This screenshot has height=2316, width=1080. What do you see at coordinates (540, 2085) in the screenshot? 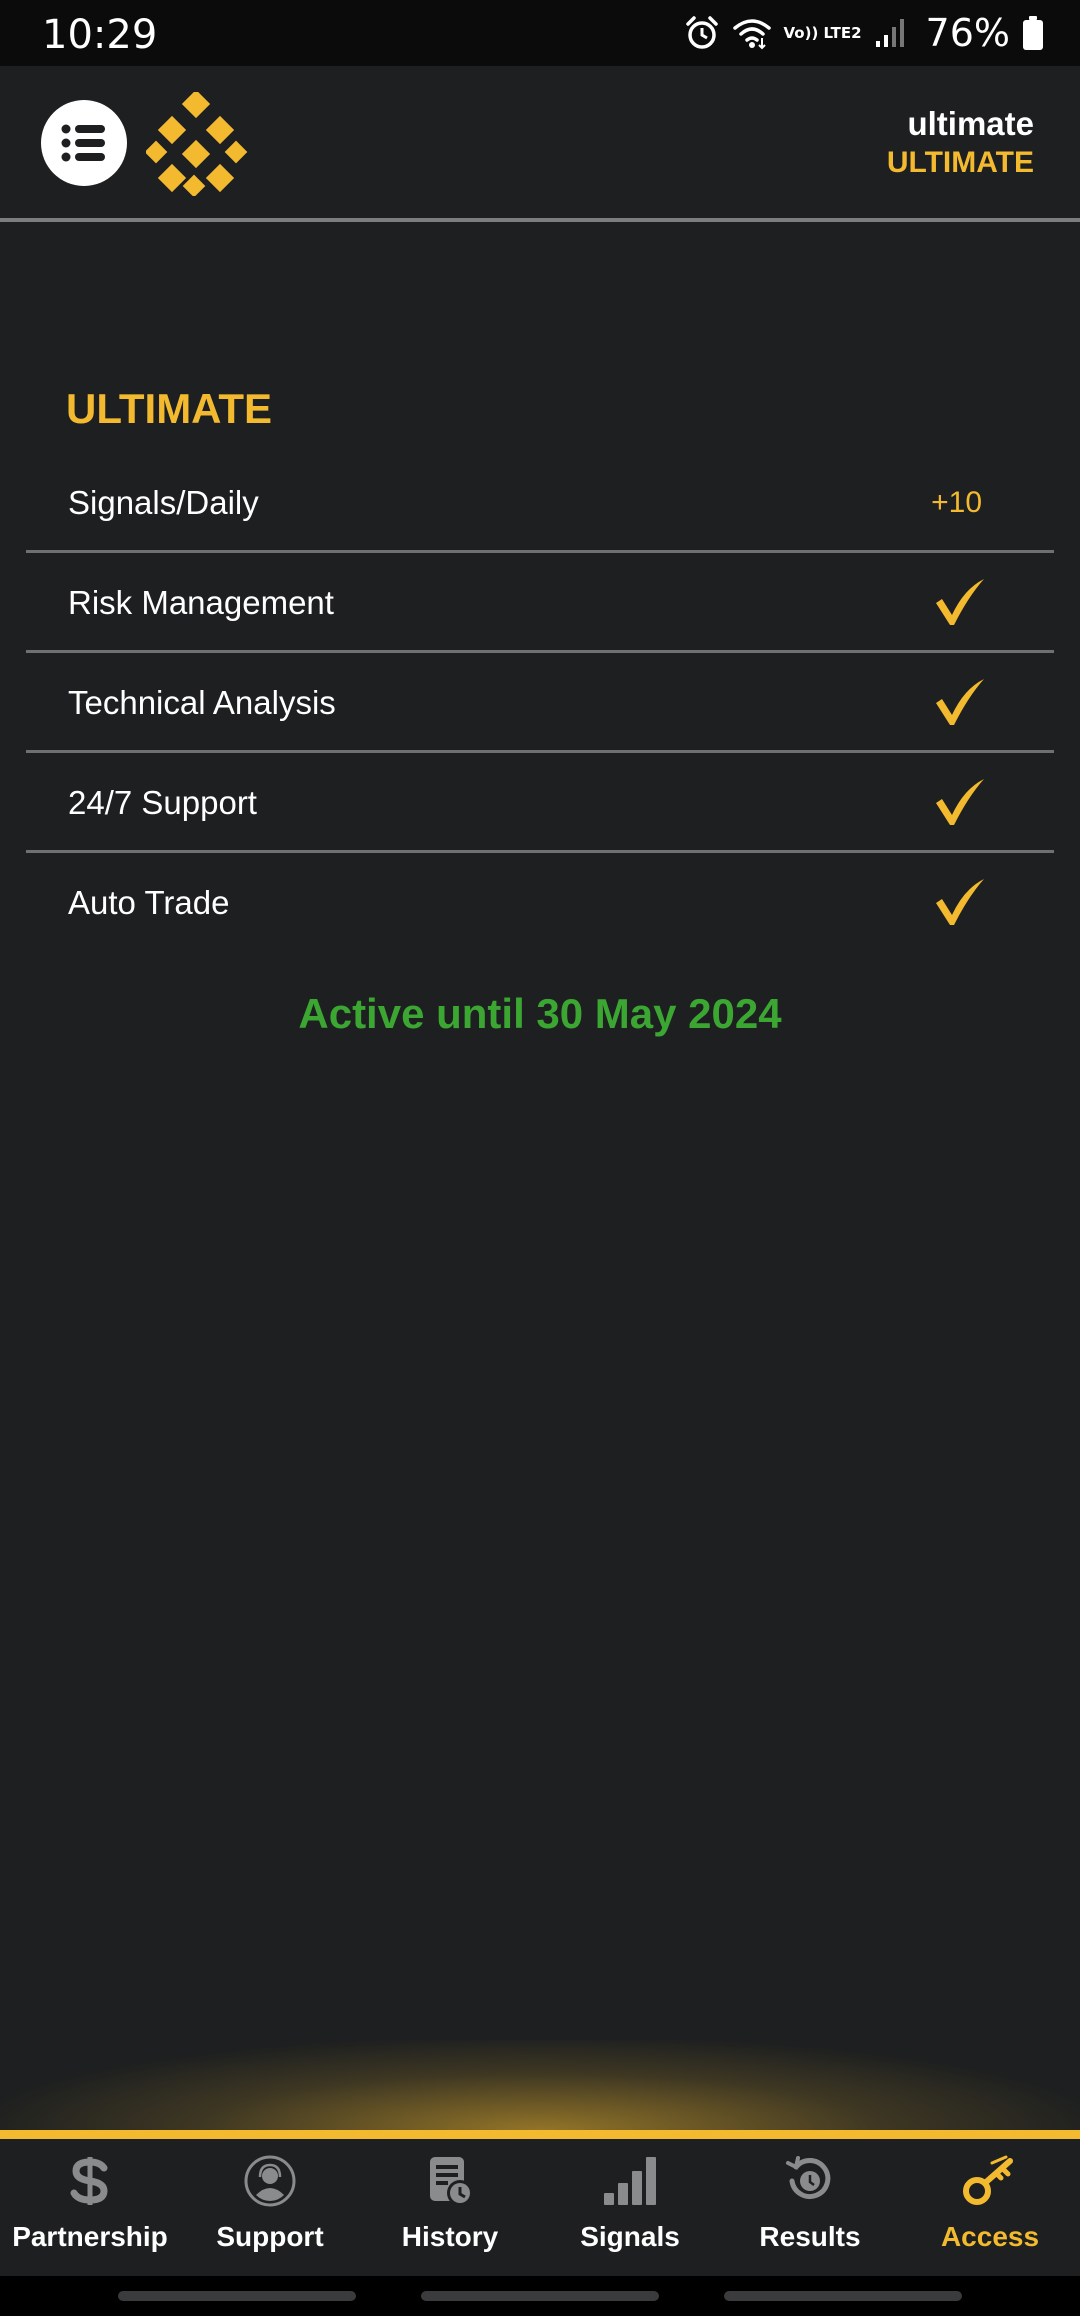
I see `bottom-nav-glow` at bounding box center [540, 2085].